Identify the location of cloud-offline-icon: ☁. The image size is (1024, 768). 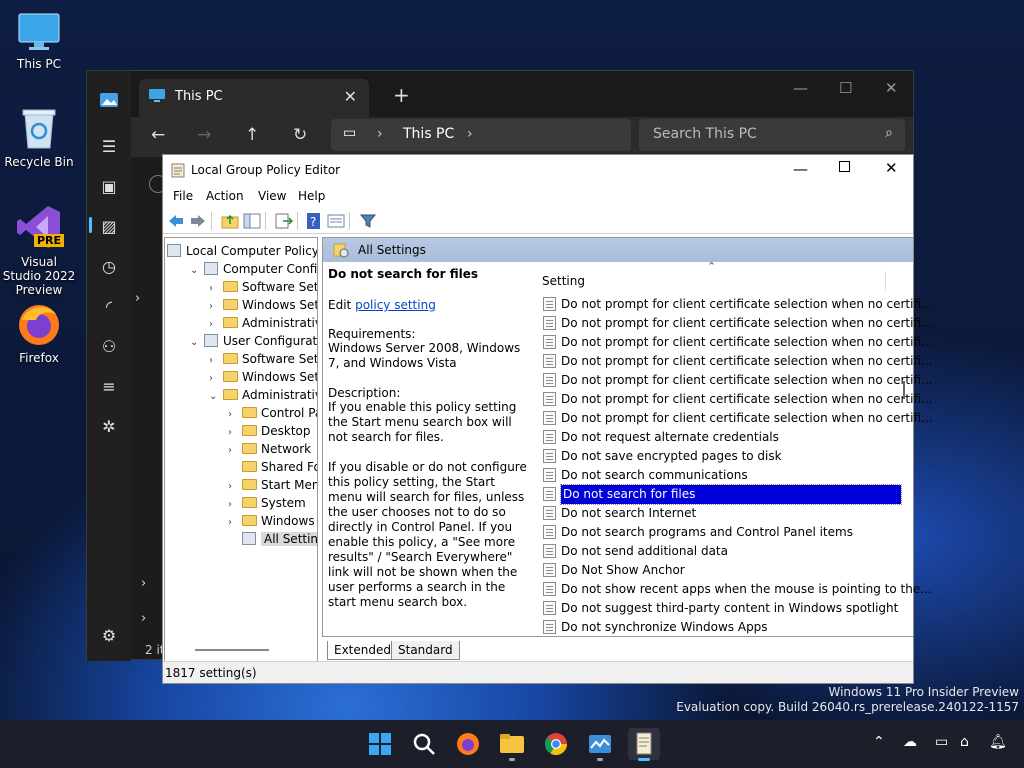
(910, 742).